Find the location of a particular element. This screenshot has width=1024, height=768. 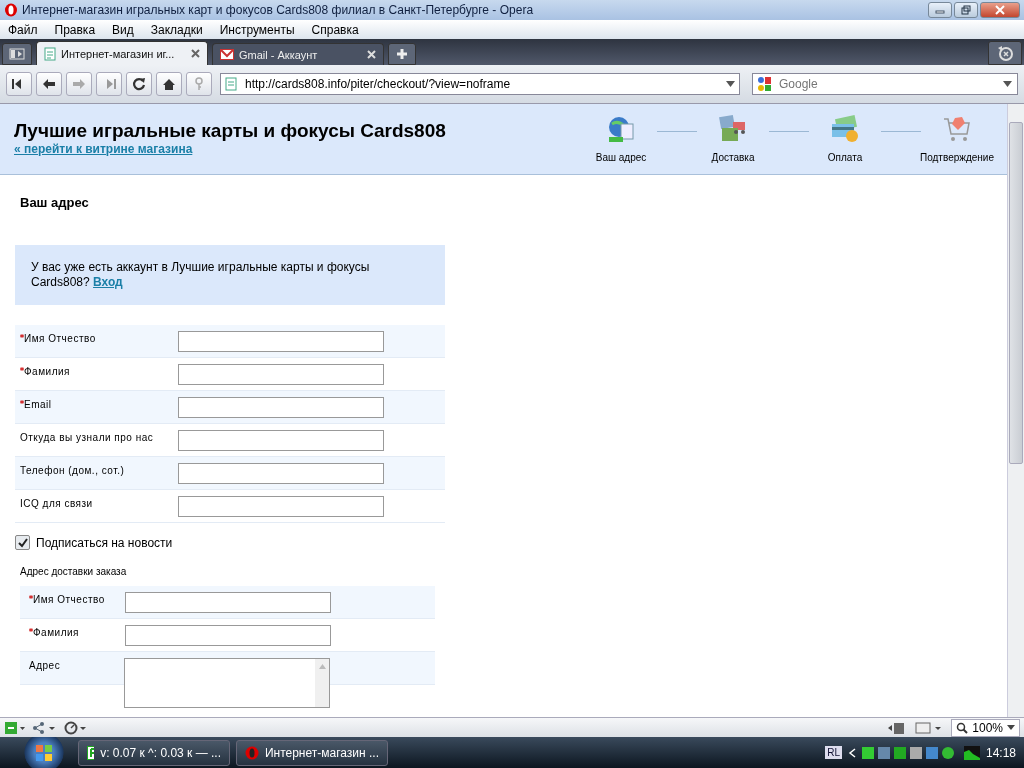

minimize-button is located at coordinates (940, 10).